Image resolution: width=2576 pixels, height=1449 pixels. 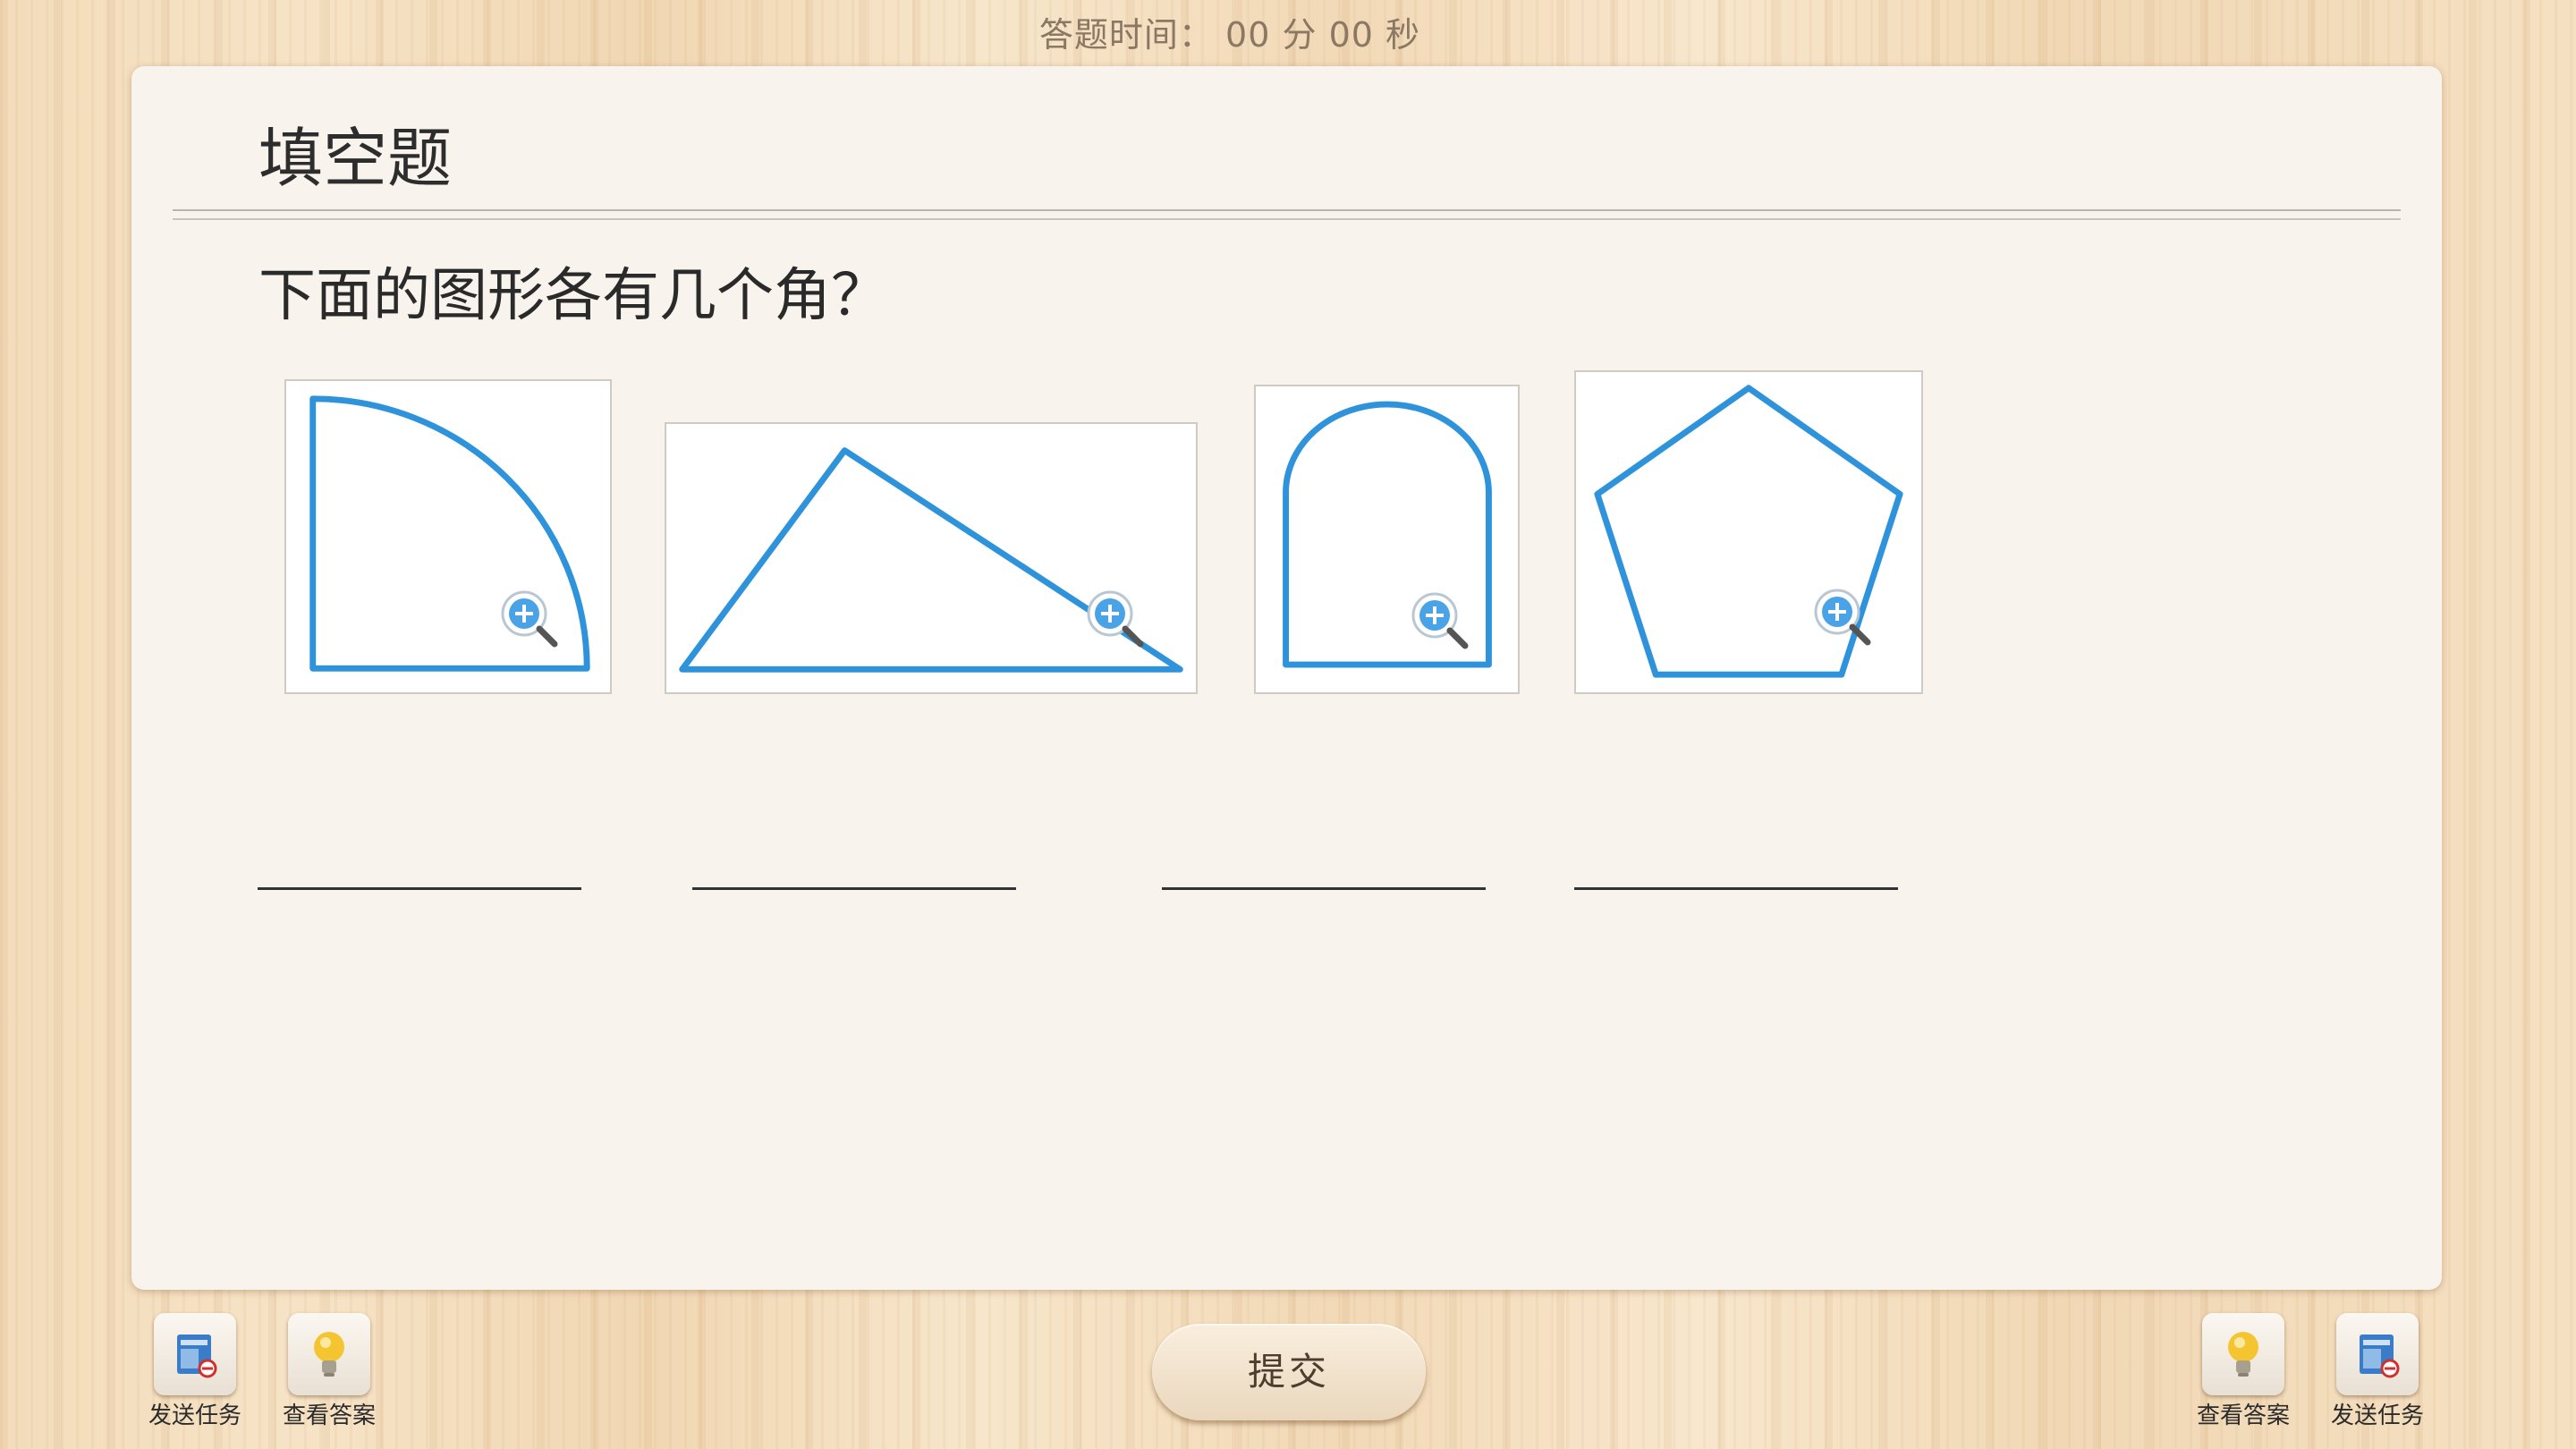 I want to click on title-divider, so click(x=1287, y=214).